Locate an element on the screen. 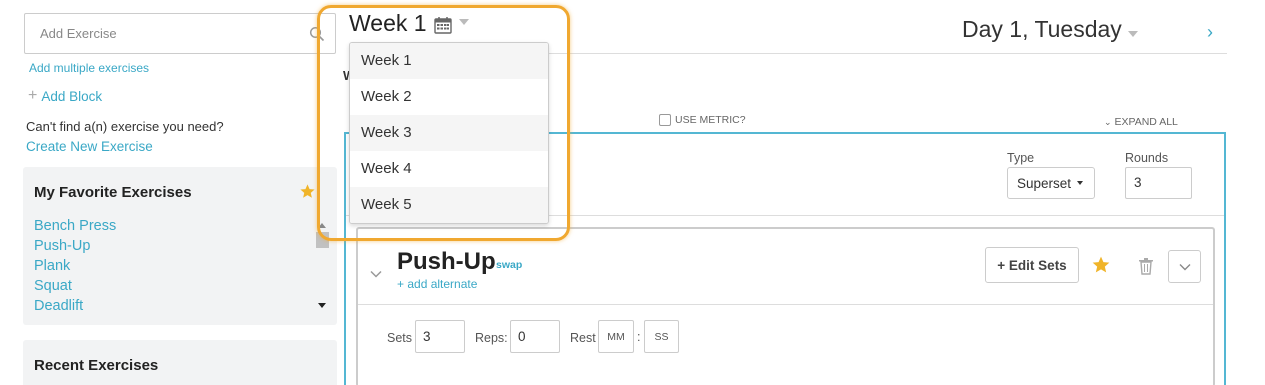 The width and height of the screenshot is (1265, 385). add-multiple-exercises-link: Add multiple exercises is located at coordinates (89, 68).